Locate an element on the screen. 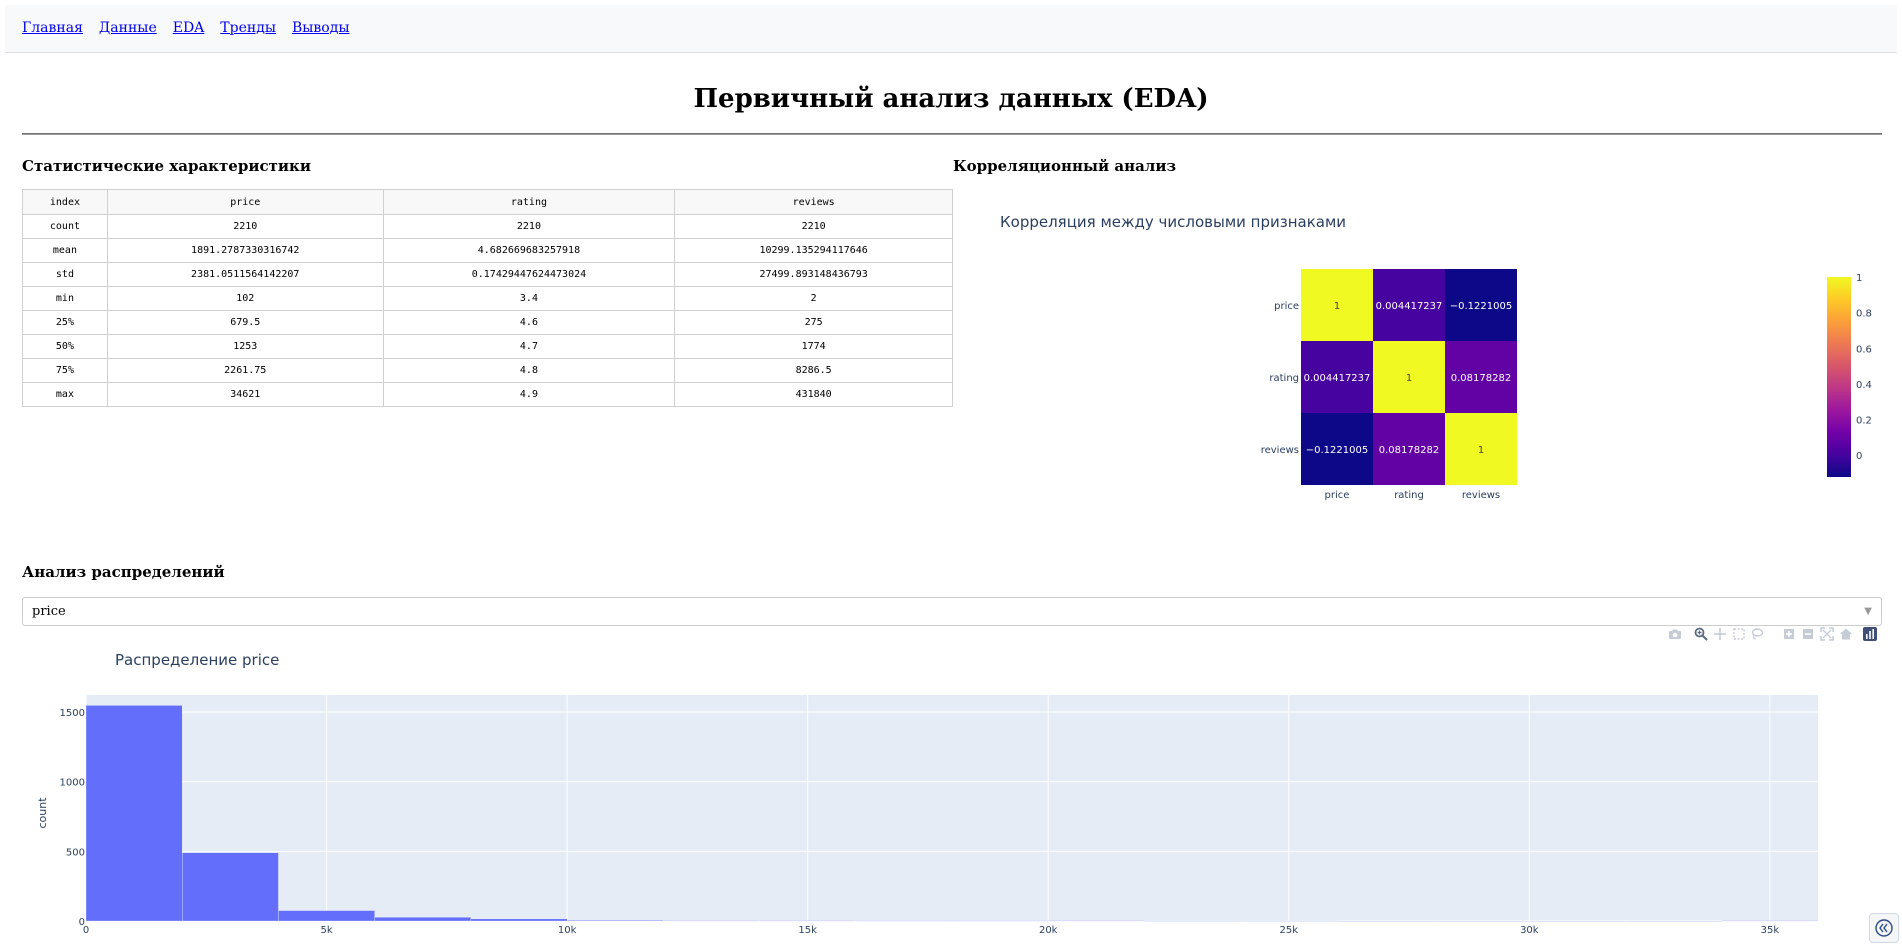 The height and width of the screenshot is (946, 1902). table-cell: 102 is located at coordinates (245, 298).